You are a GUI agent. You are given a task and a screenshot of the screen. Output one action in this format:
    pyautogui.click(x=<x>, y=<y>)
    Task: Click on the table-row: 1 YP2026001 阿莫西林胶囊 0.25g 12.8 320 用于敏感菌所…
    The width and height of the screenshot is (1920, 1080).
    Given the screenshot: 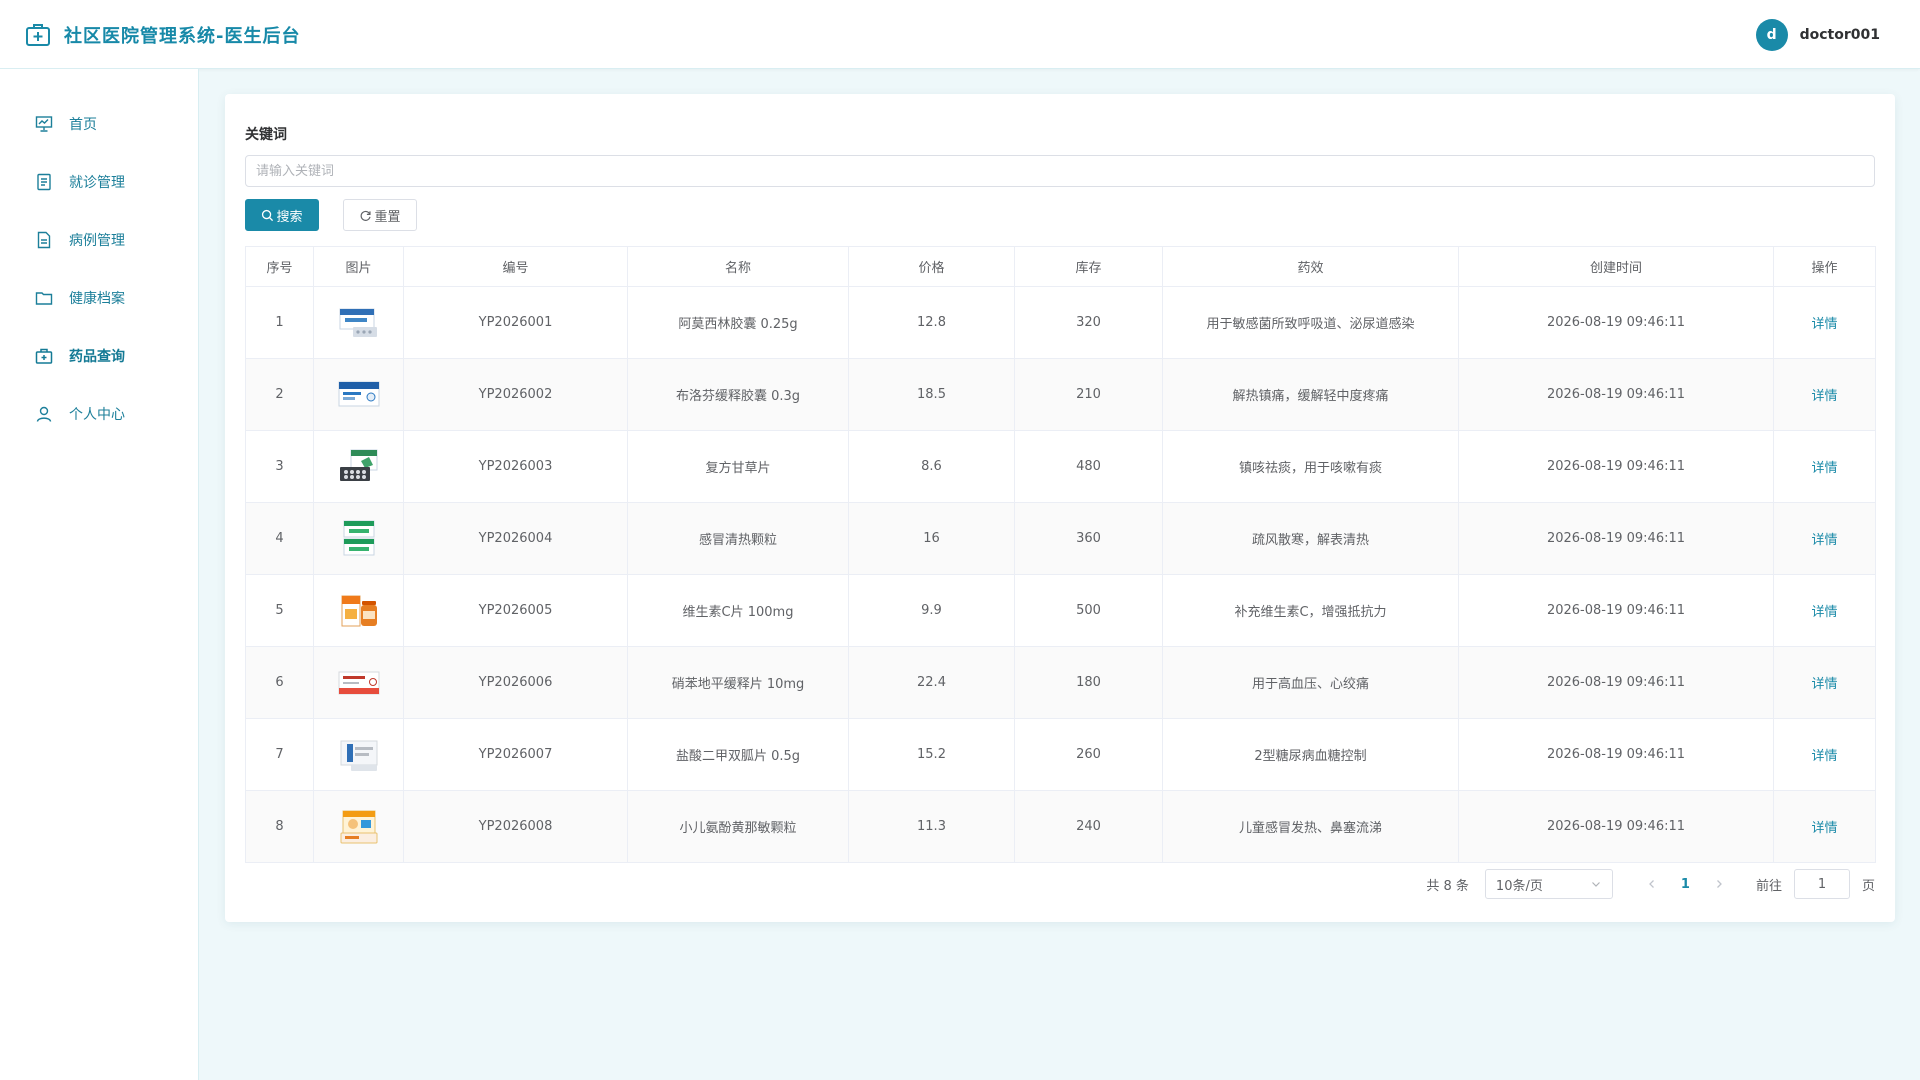 What is the action you would take?
    pyautogui.click(x=1060, y=322)
    